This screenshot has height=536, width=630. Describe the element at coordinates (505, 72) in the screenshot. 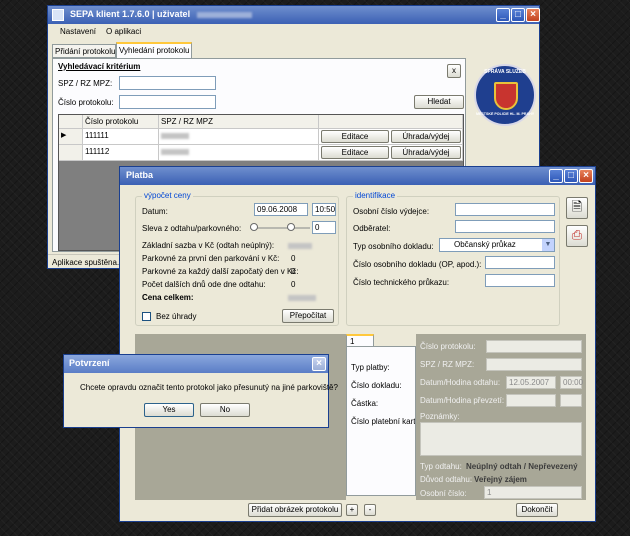

I see `logo-text: SPRÁVA SLUŽEB` at that location.